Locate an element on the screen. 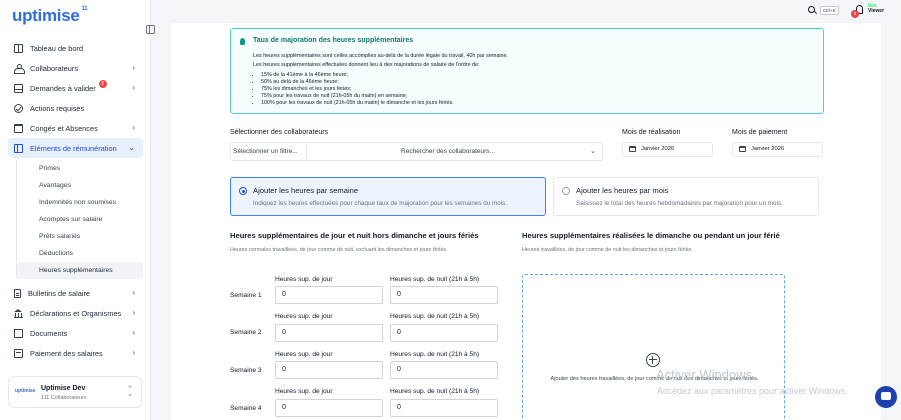 This screenshot has height=420, width=901. payment-month-value: Janvier 2026 is located at coordinates (768, 149).